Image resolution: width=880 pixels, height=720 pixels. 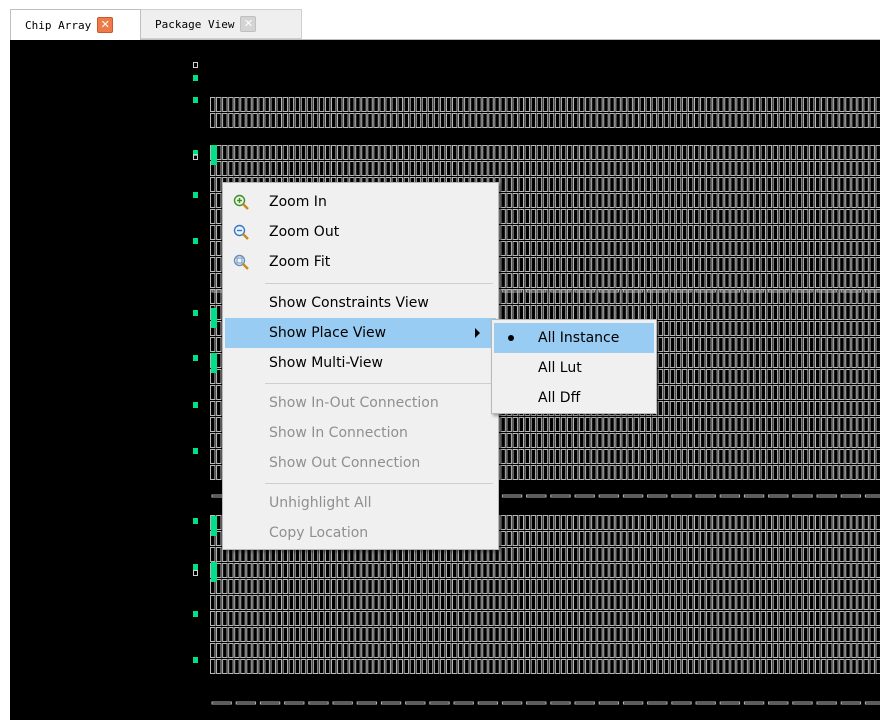 What do you see at coordinates (105, 25) in the screenshot?
I see `close-icon: ✕` at bounding box center [105, 25].